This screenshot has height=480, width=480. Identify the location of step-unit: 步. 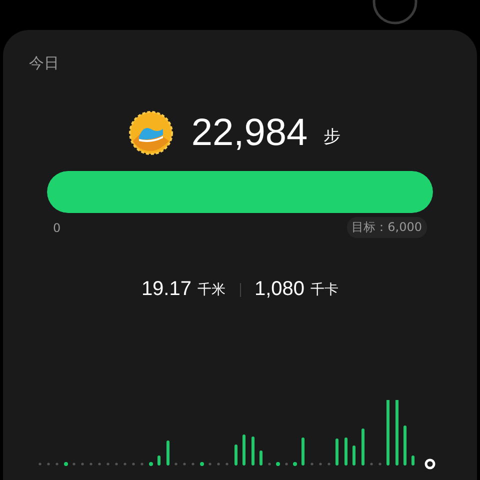
(332, 137).